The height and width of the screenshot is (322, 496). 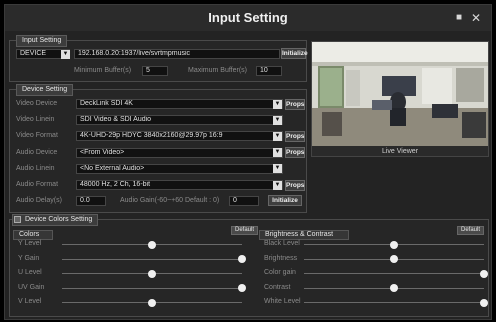 What do you see at coordinates (179, 185) in the screenshot?
I see `device-row-select: 48000 Hz, 2 Ch, 16-bit` at bounding box center [179, 185].